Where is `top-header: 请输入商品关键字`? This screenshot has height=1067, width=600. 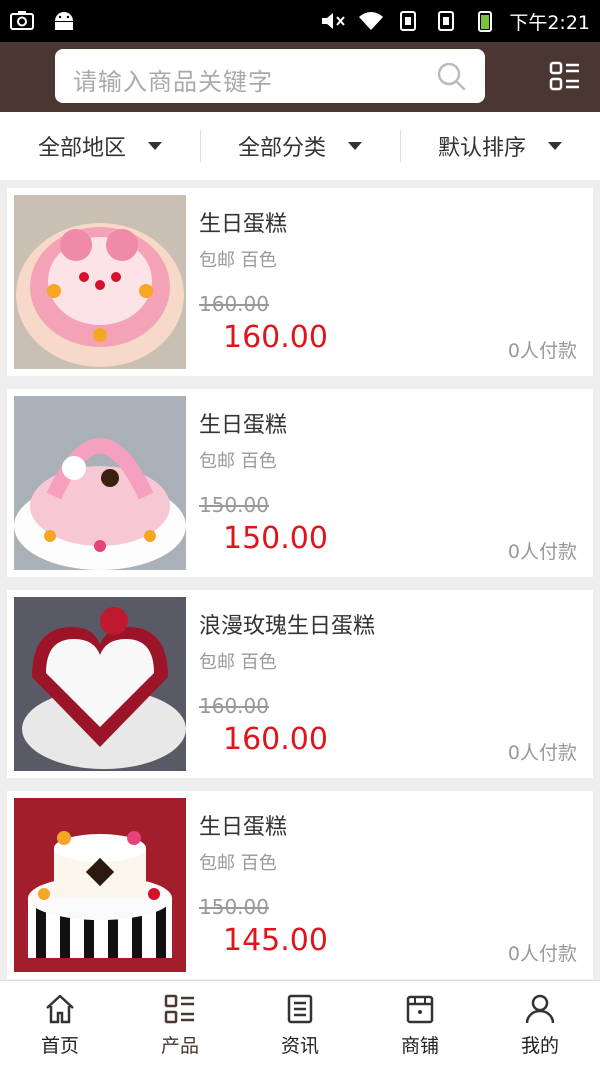 top-header: 请输入商品关键字 is located at coordinates (300, 77).